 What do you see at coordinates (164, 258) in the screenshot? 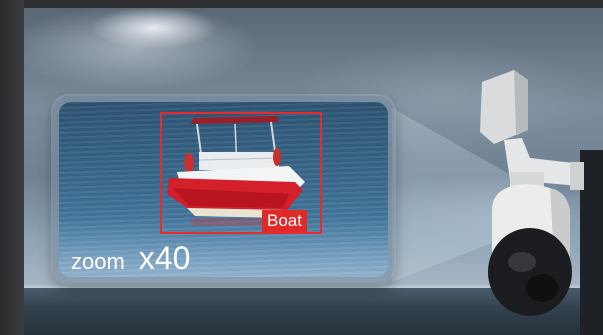
I see `zoom-level: x40` at bounding box center [164, 258].